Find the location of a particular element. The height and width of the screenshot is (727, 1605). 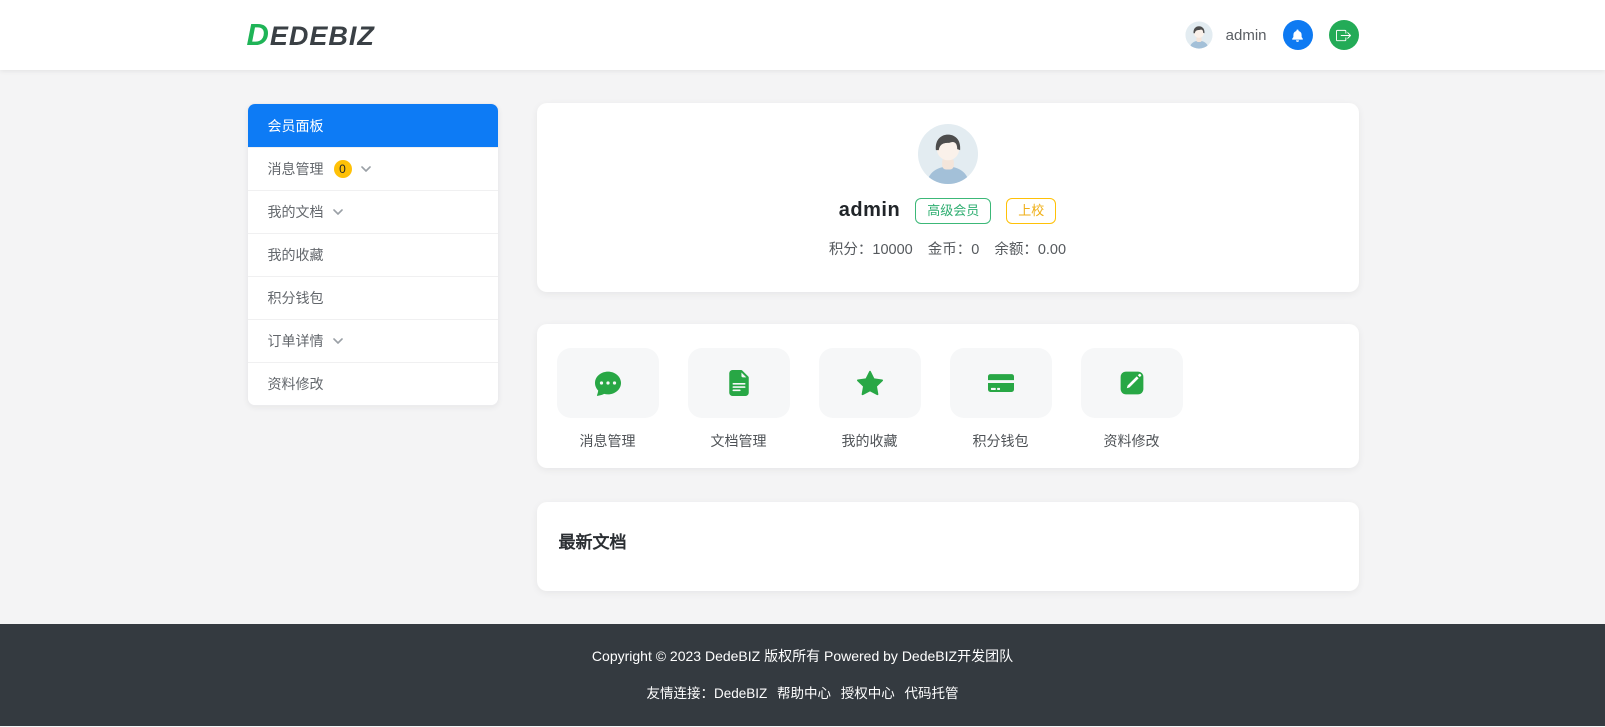

logout-button is located at coordinates (1343, 35).